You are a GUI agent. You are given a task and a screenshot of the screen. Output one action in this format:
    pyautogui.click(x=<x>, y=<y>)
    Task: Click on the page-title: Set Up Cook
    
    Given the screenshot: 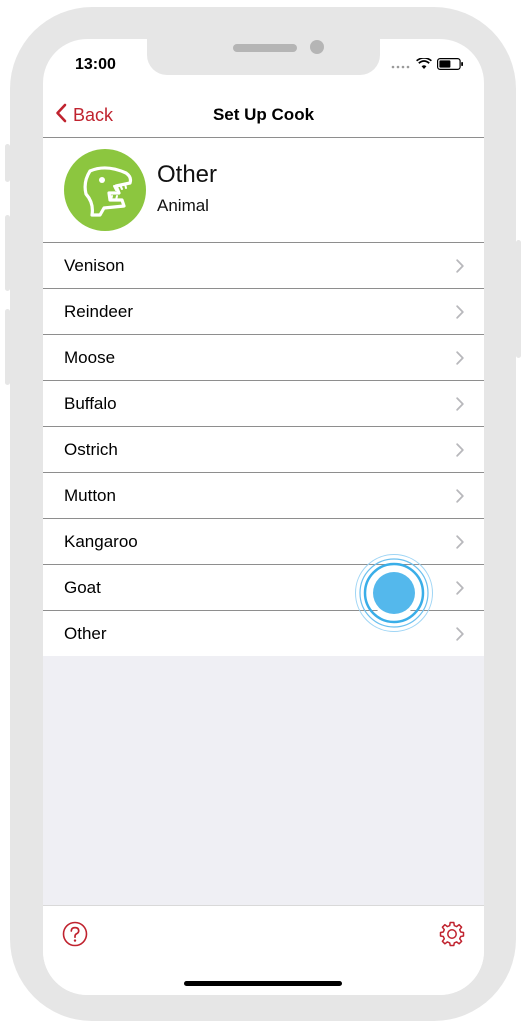 What is the action you would take?
    pyautogui.click(x=263, y=114)
    